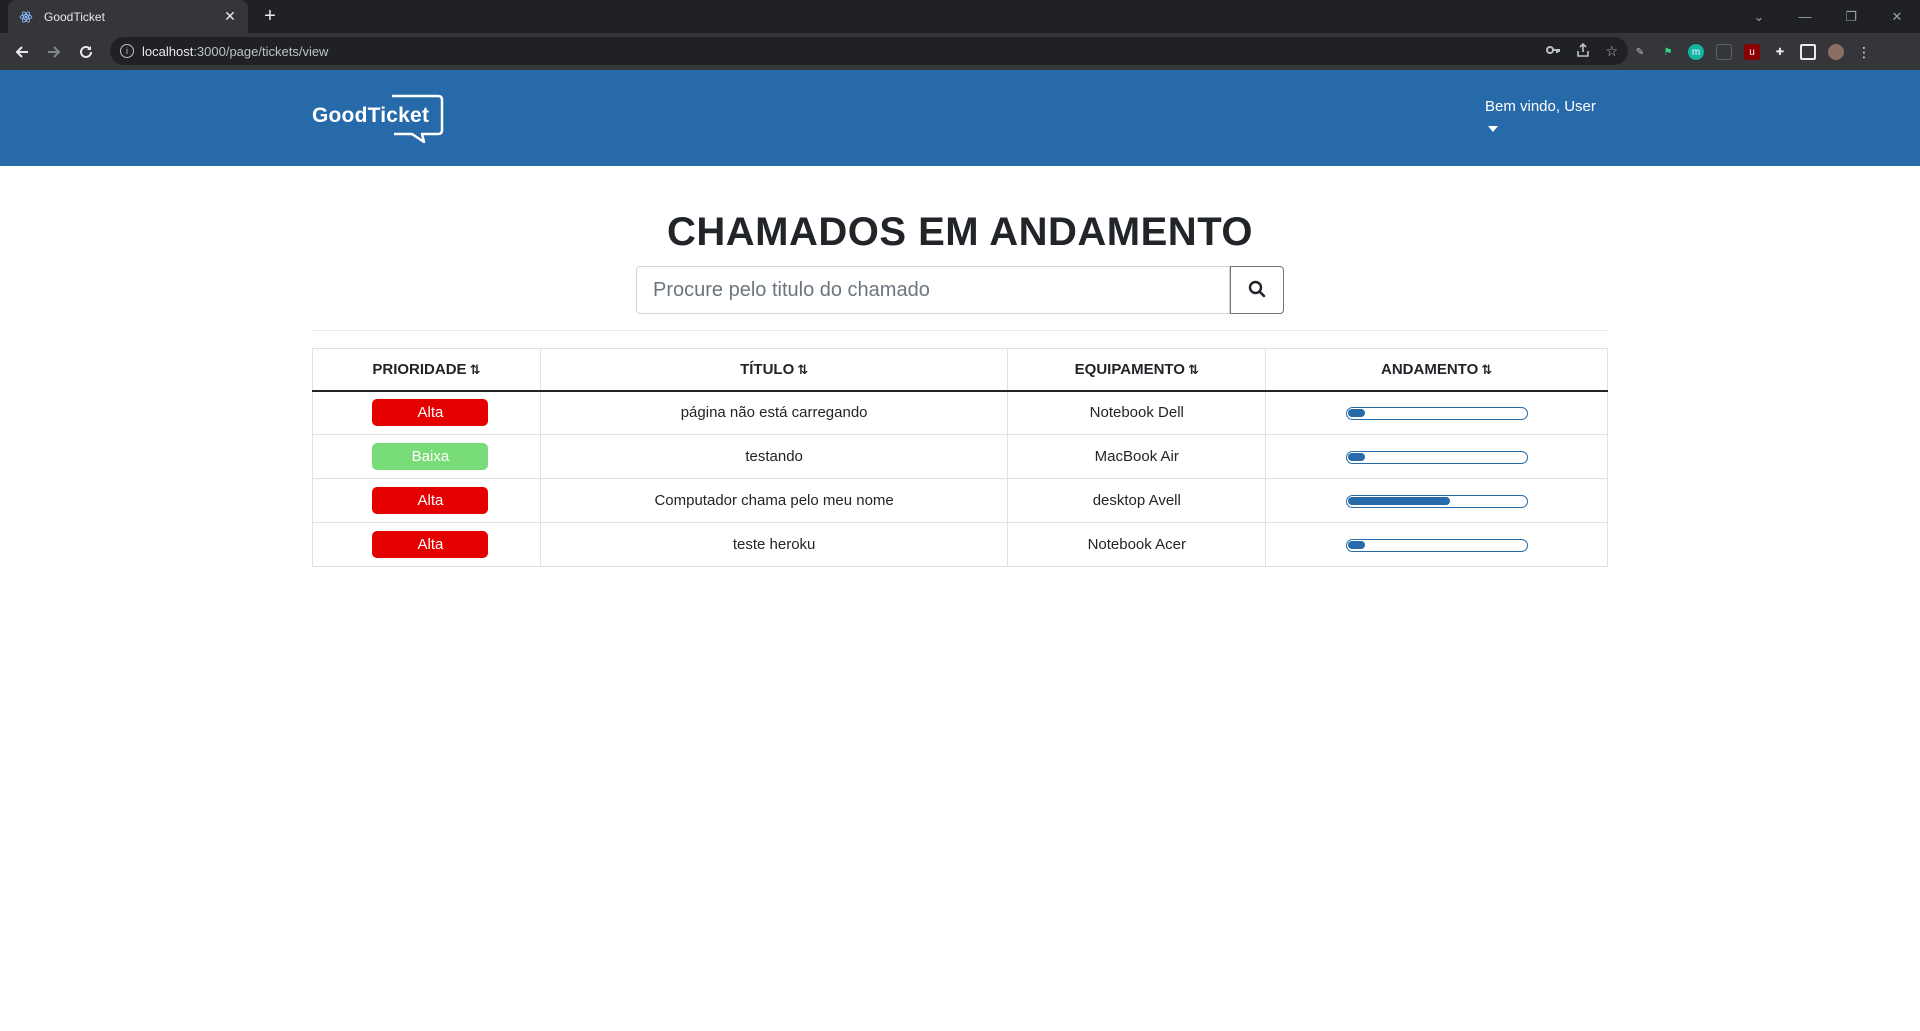 The image size is (1920, 1031). Describe the element at coordinates (1137, 370) in the screenshot. I see `column-header-equipment: EQUIPAMENTO ⇅` at that location.